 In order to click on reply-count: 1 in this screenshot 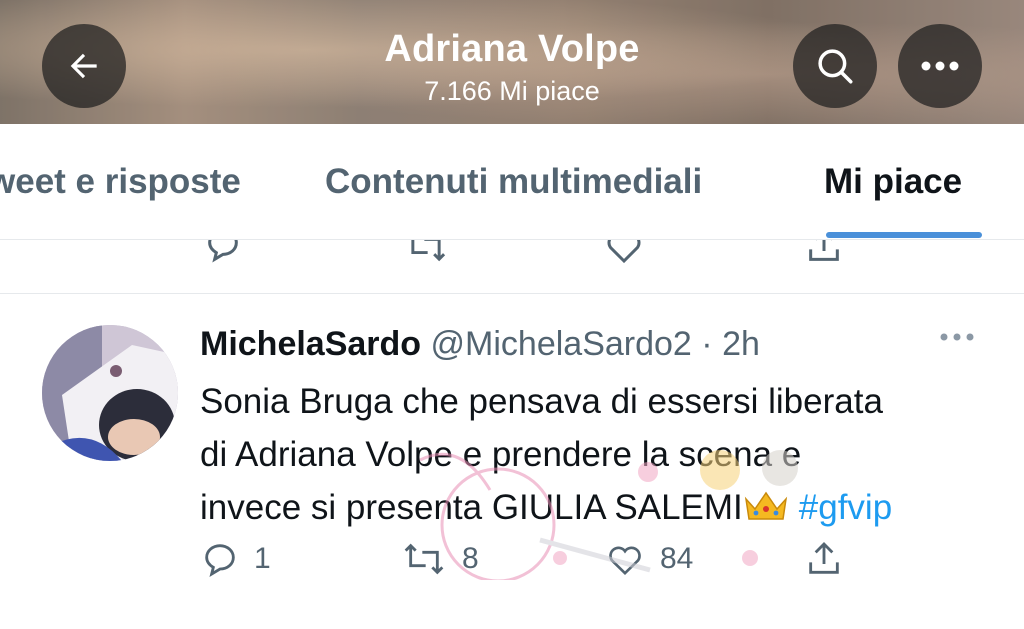, I will do `click(262, 558)`.